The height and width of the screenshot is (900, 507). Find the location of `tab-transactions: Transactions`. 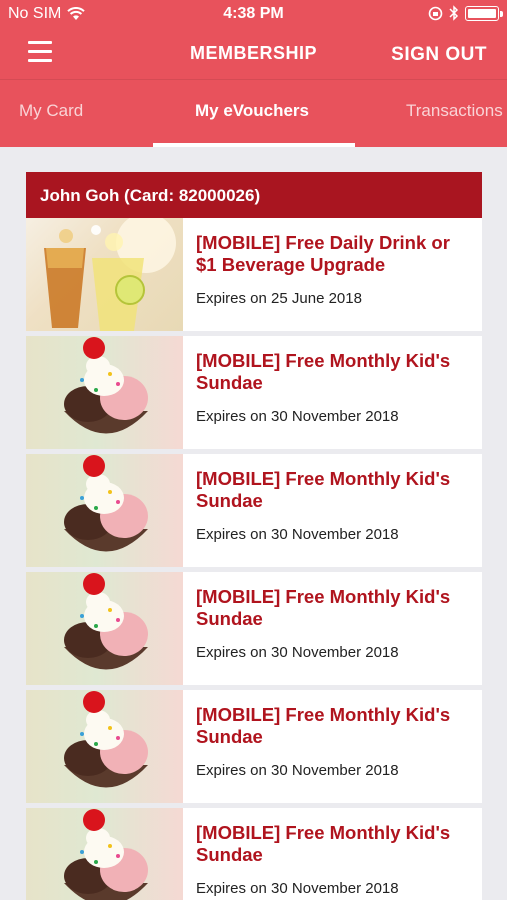

tab-transactions: Transactions is located at coordinates (454, 111).